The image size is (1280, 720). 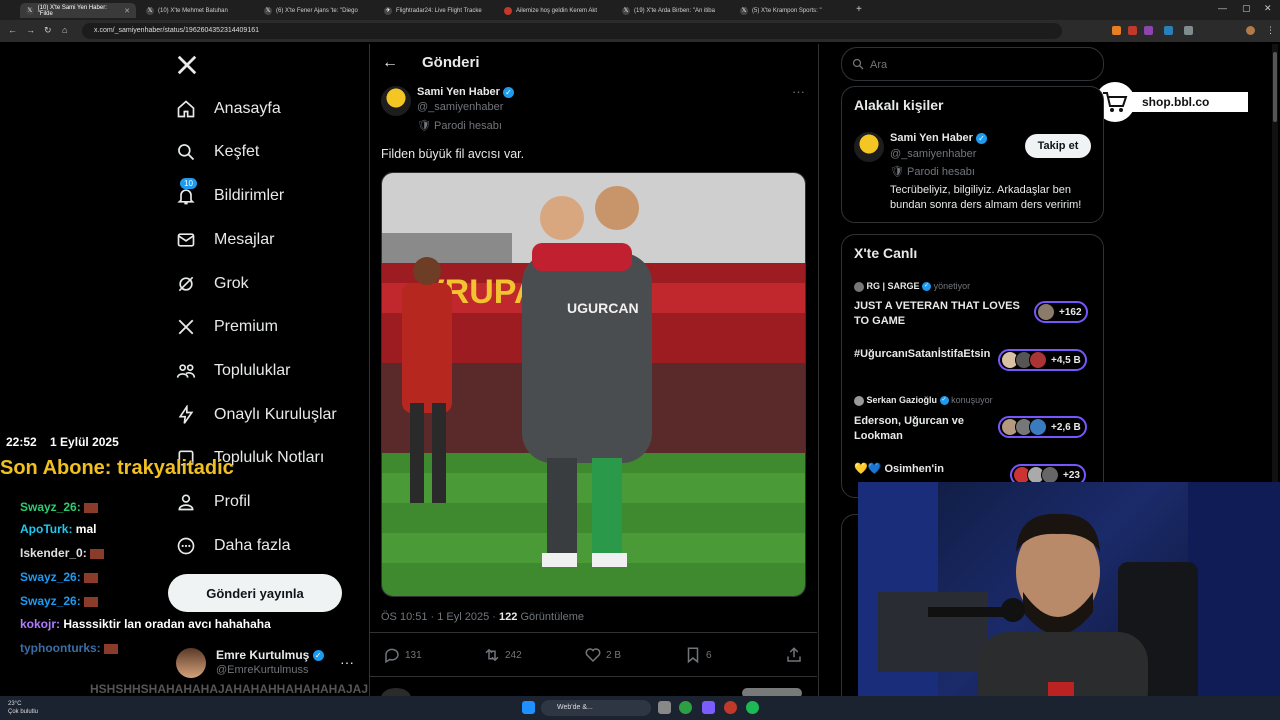 What do you see at coordinates (458, 92) in the screenshot?
I see `author-name: Sami Yen Haber` at bounding box center [458, 92].